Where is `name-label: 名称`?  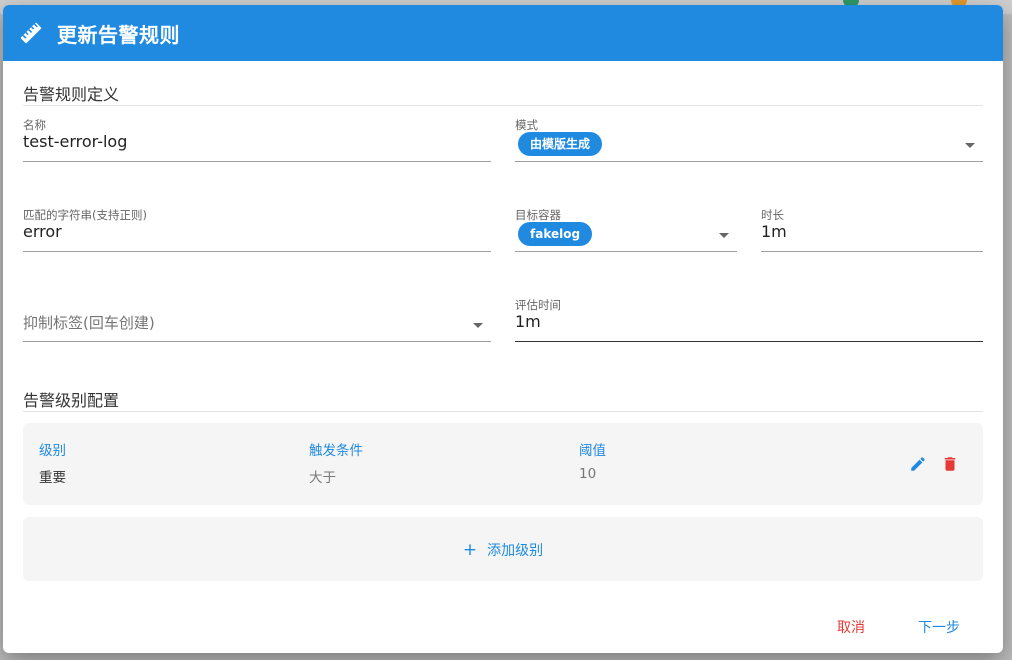
name-label: 名称 is located at coordinates (34, 125).